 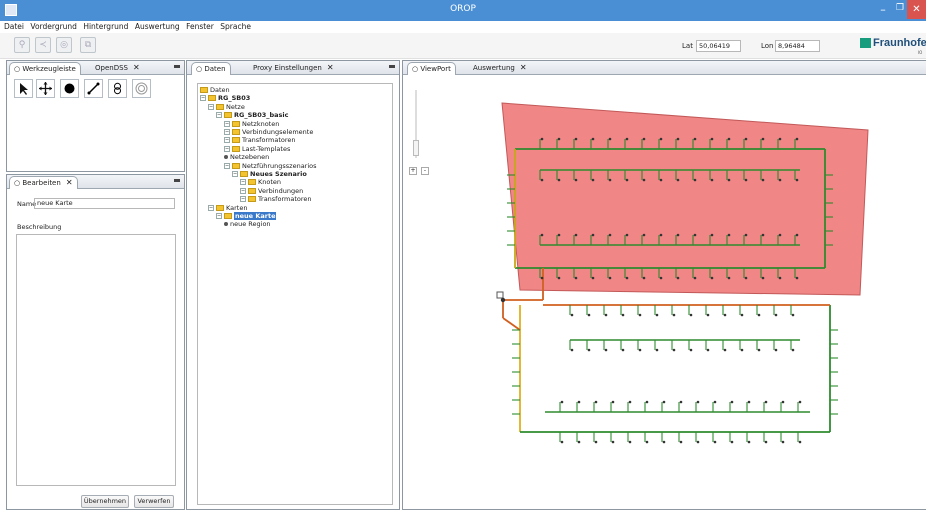 I want to click on move-arrows-icon, so click(x=45, y=88).